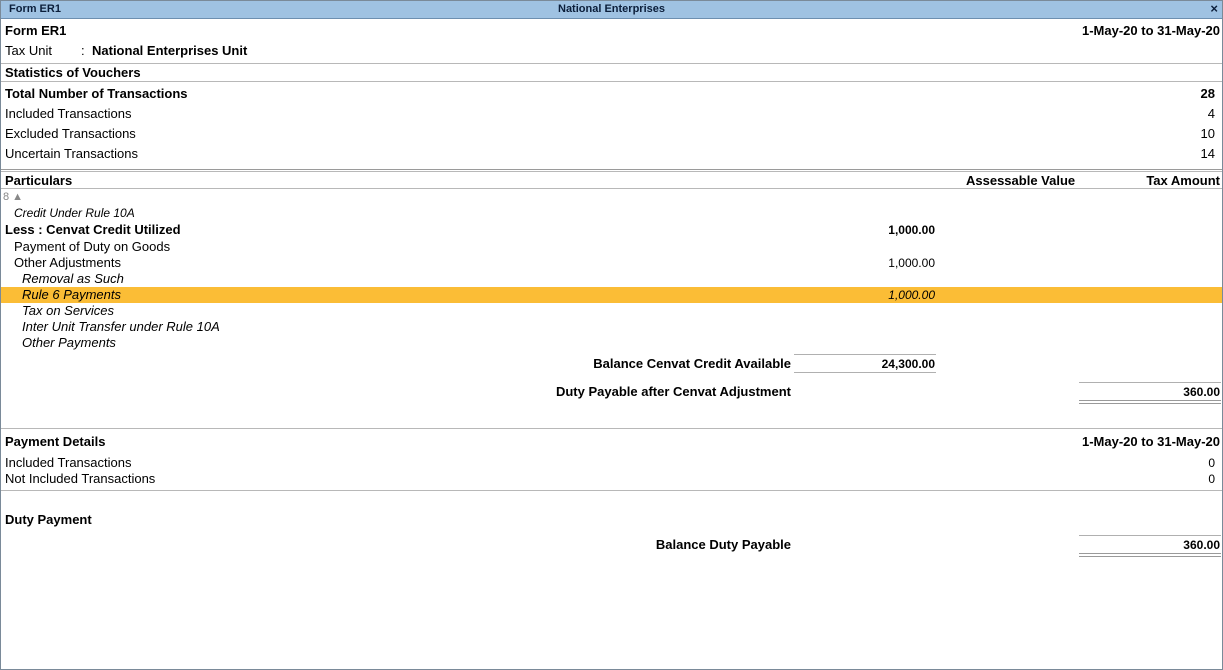 The height and width of the screenshot is (670, 1223). Describe the element at coordinates (71, 153) in the screenshot. I see `uncertain-transactions-label: Uncertain Transactions` at that location.